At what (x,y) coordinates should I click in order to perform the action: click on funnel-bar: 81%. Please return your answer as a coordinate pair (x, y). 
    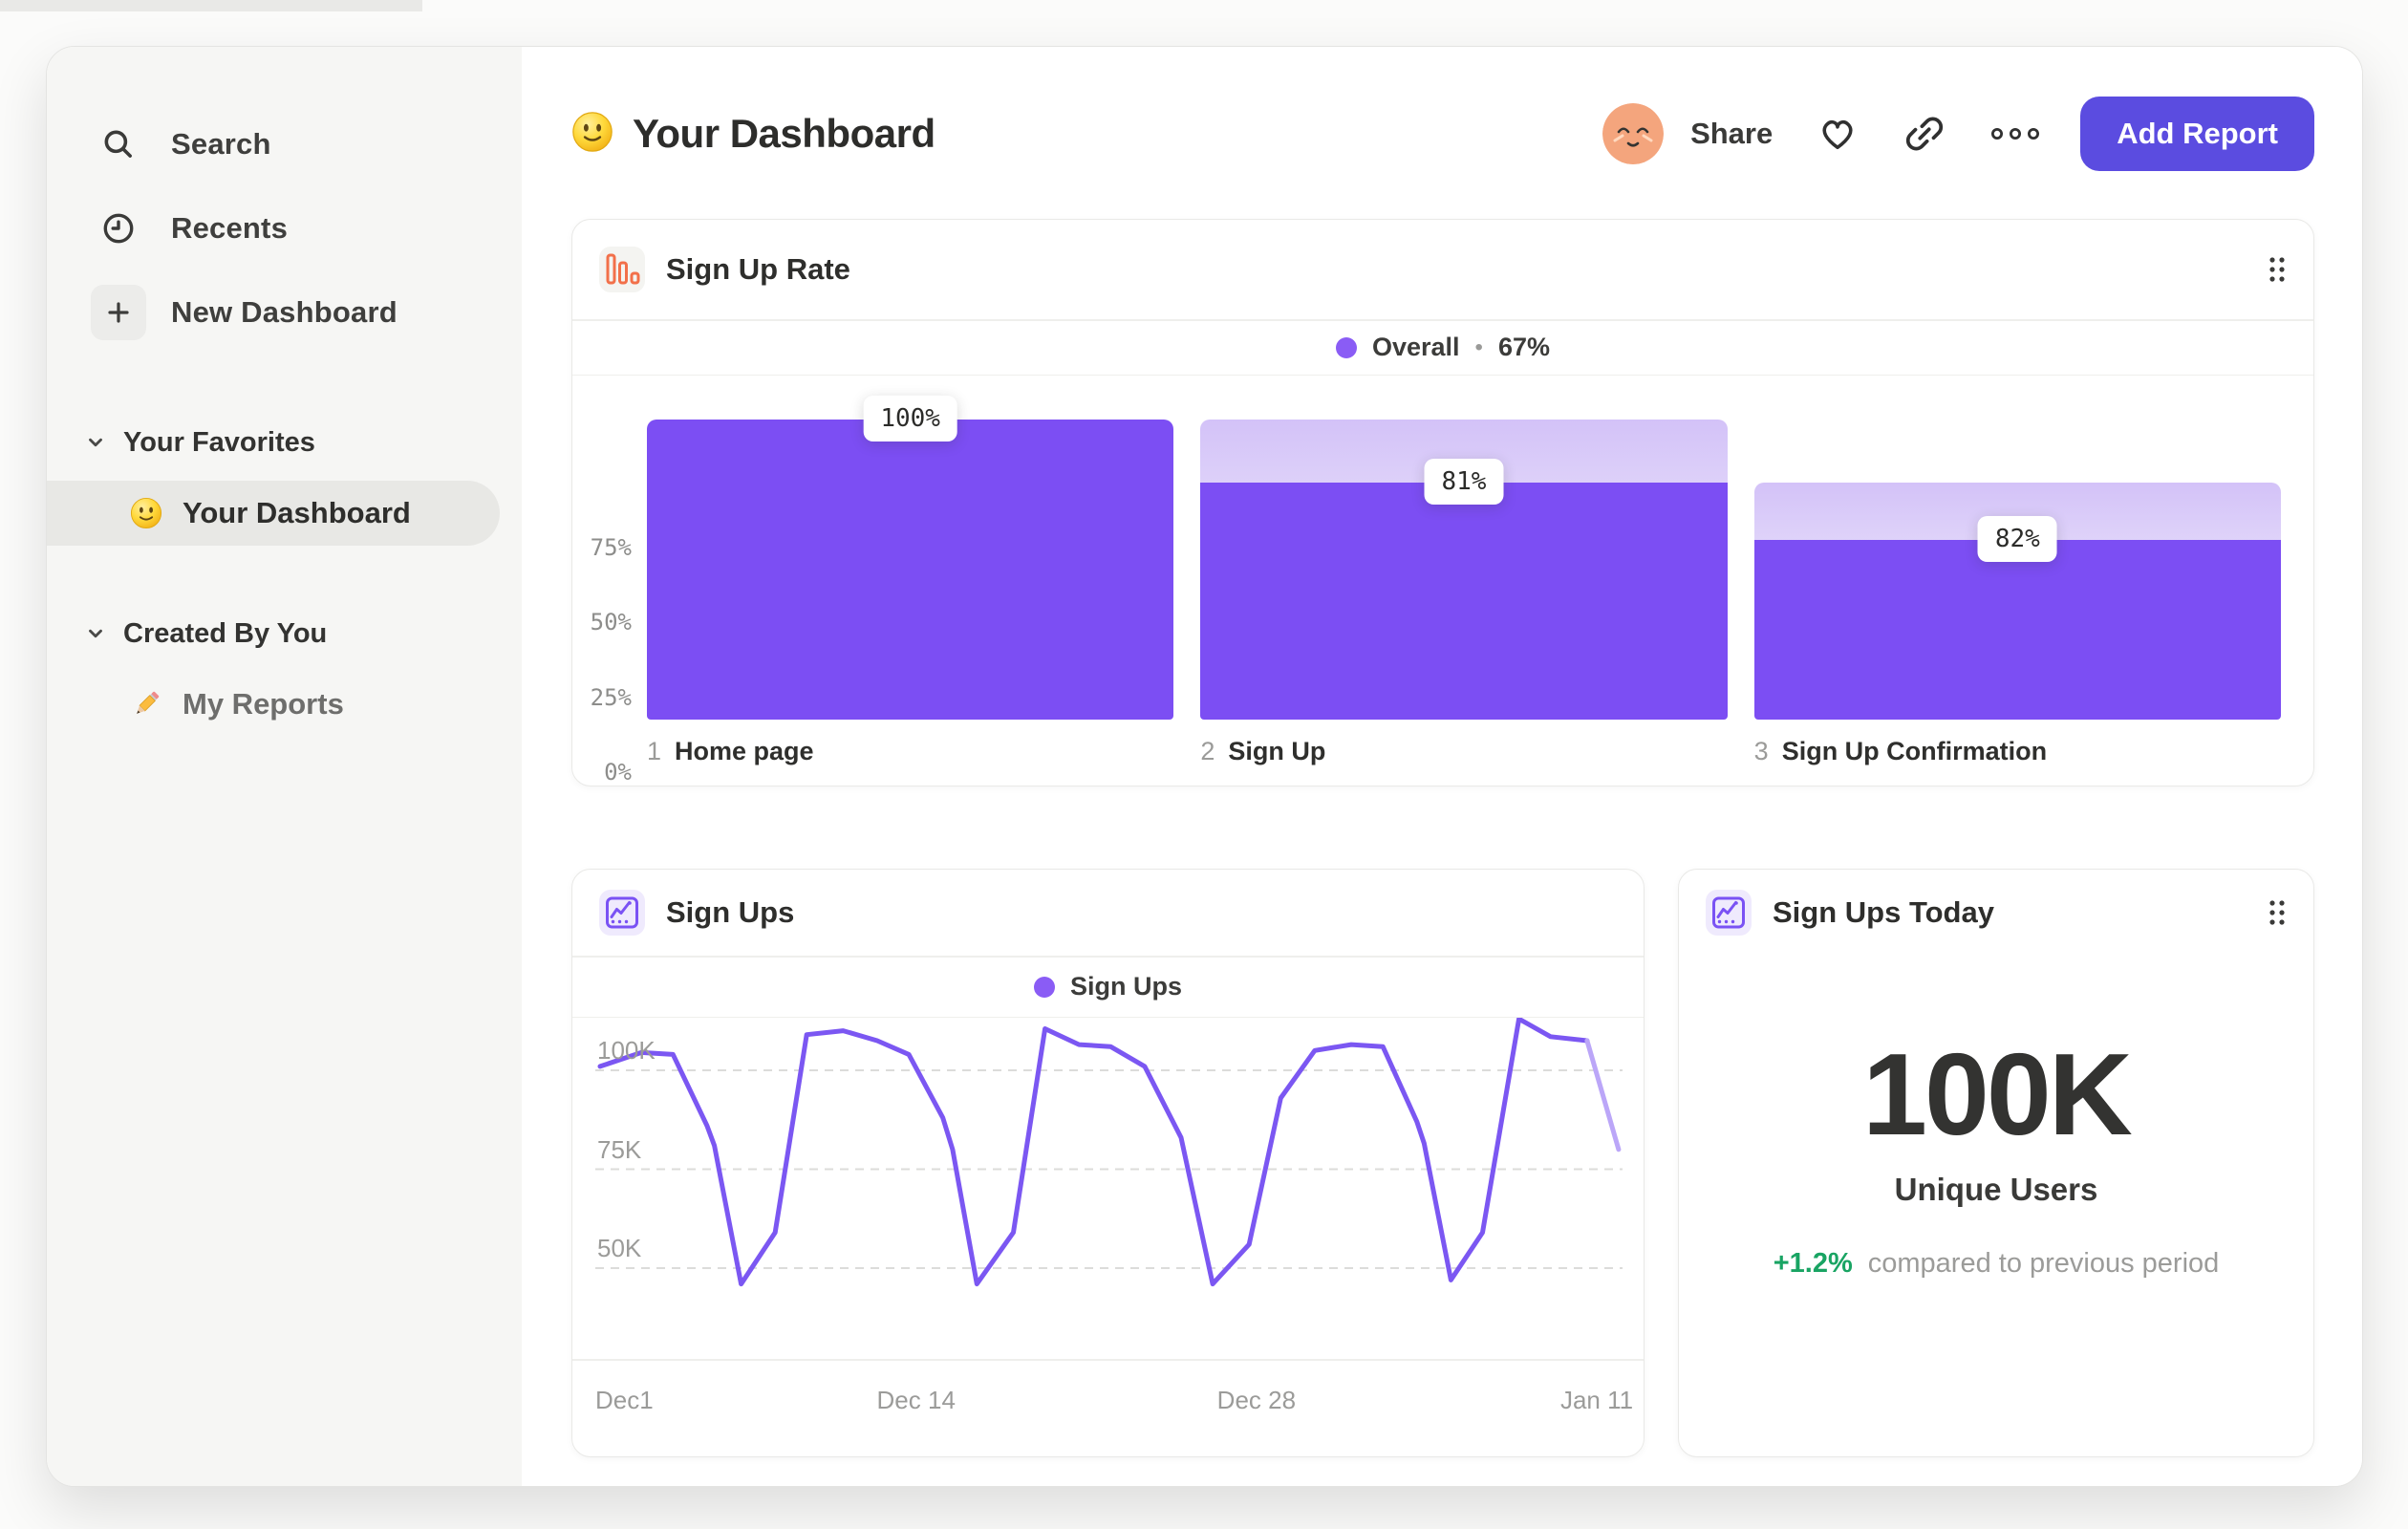
    Looking at the image, I should click on (1464, 570).